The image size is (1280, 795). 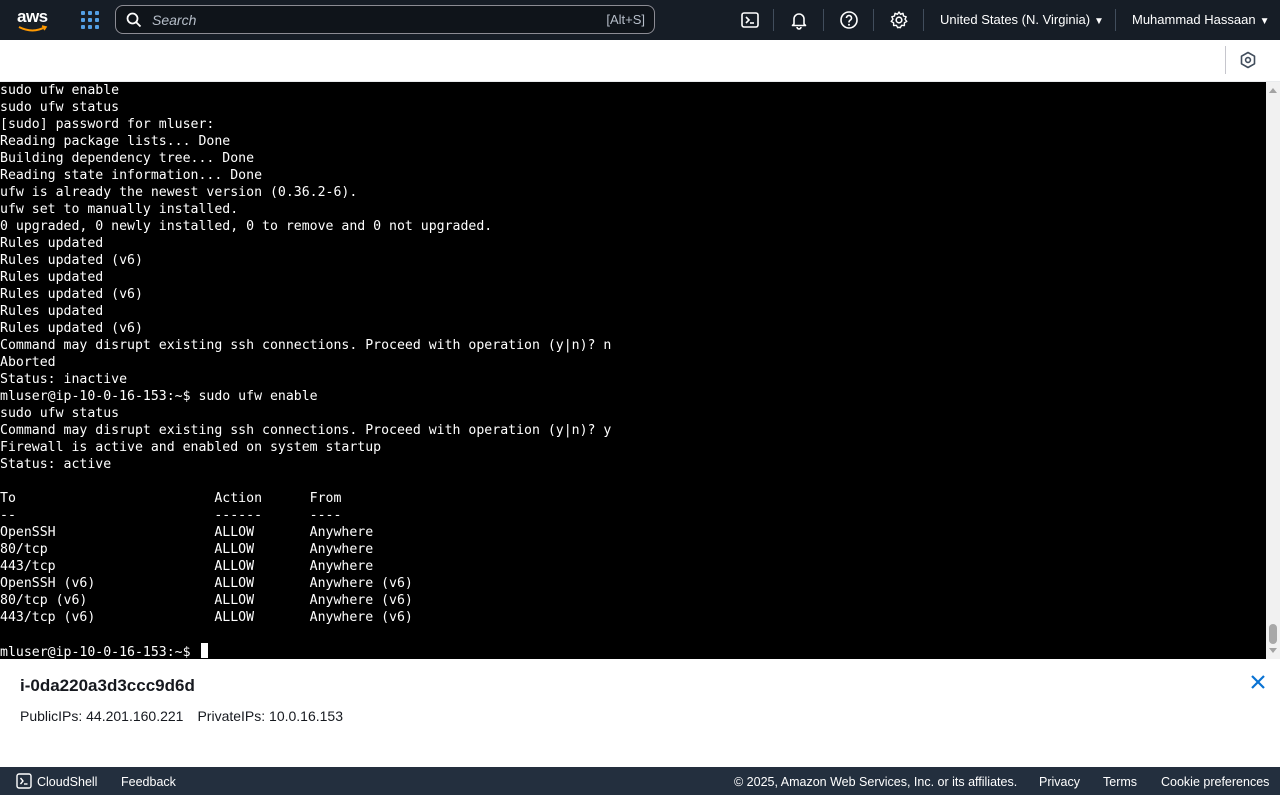 I want to click on terminal-line: Reading package lists... Done, so click(x=115, y=141).